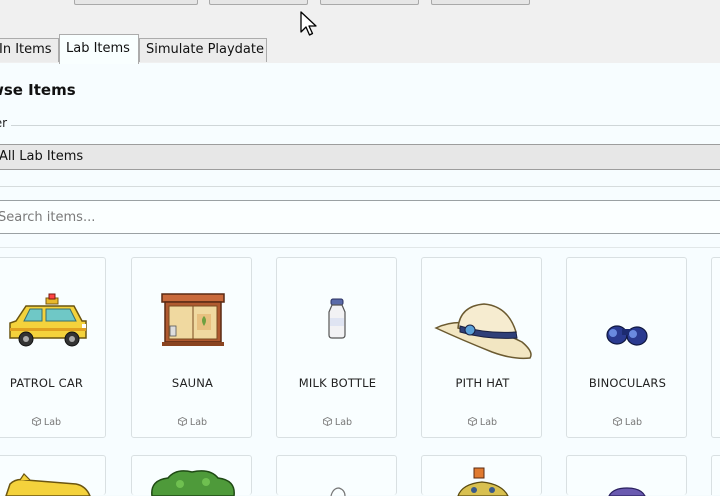 The image size is (720, 496). I want to click on binoculars-icon, so click(627, 335).